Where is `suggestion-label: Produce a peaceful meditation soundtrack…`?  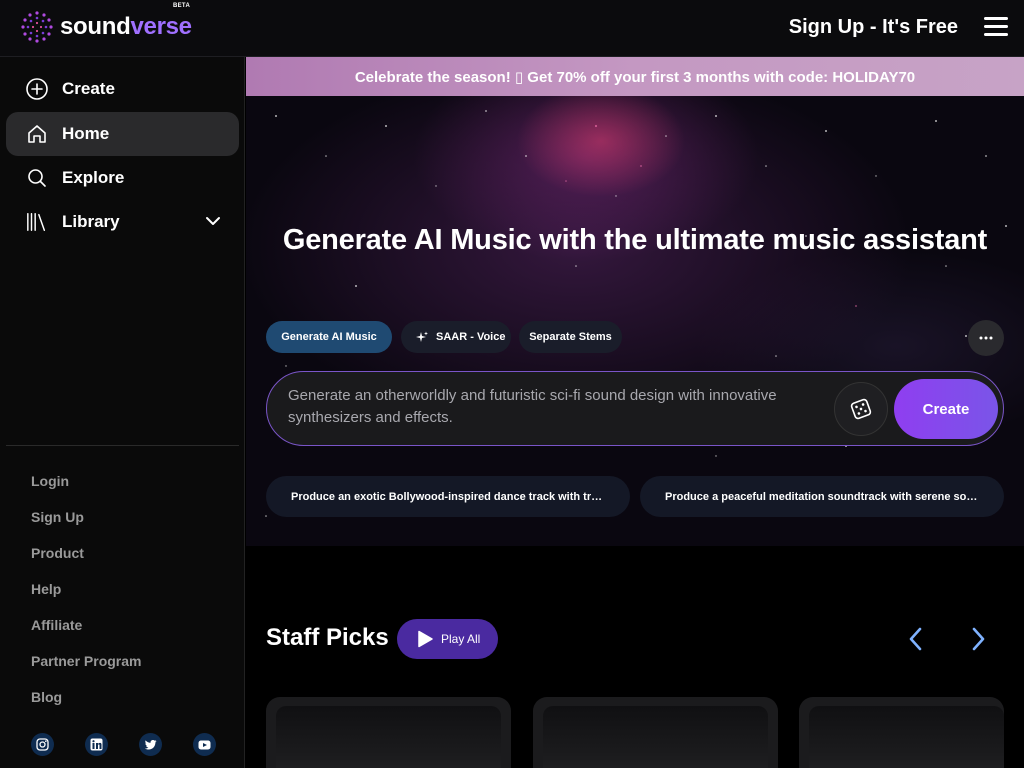
suggestion-label: Produce a peaceful meditation soundtrack… is located at coordinates (822, 496).